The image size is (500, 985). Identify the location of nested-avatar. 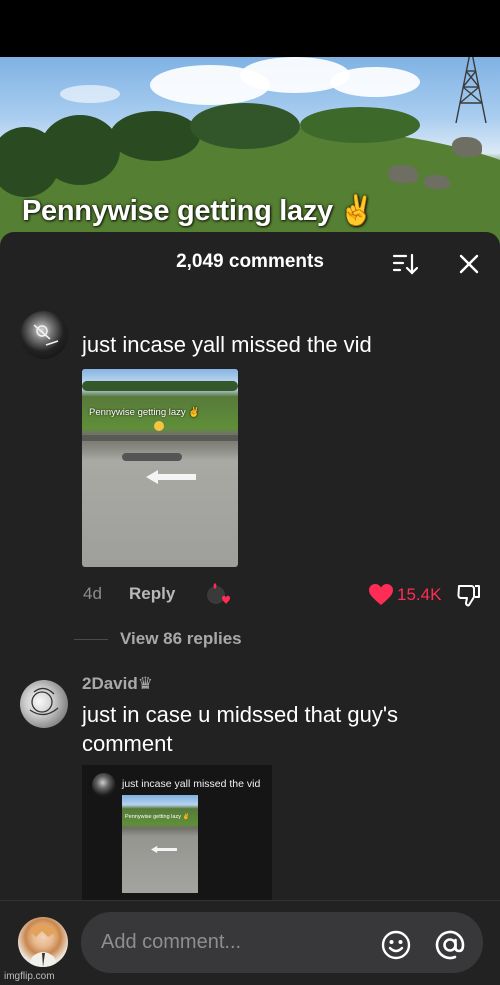
(104, 785).